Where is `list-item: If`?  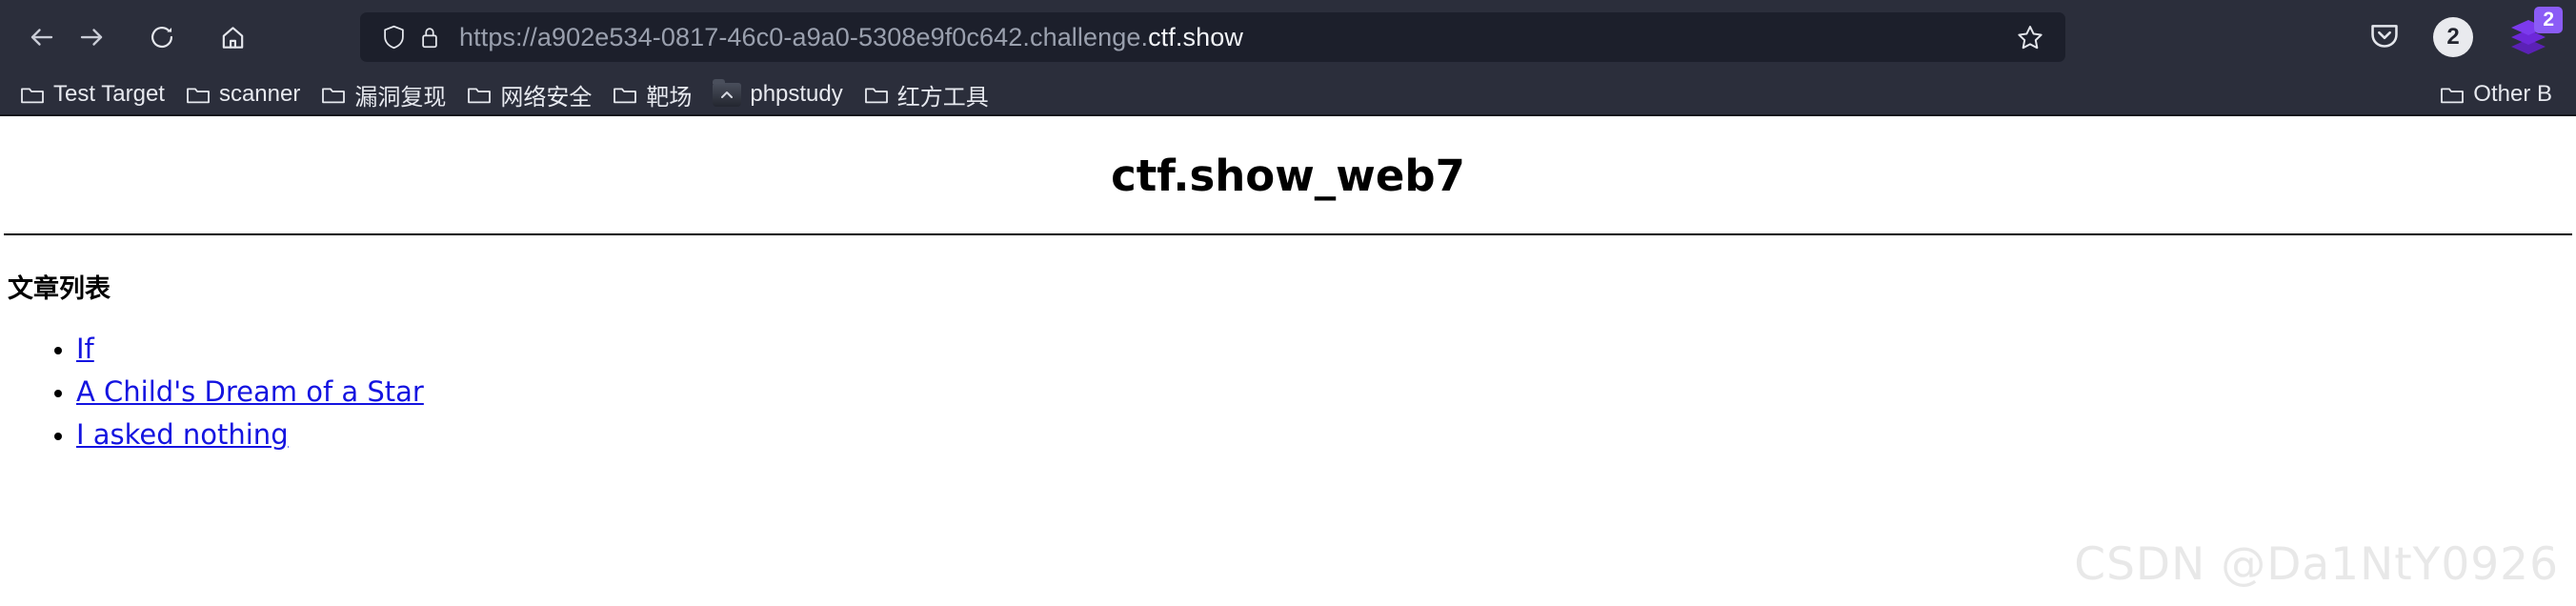
list-item: If is located at coordinates (1326, 349).